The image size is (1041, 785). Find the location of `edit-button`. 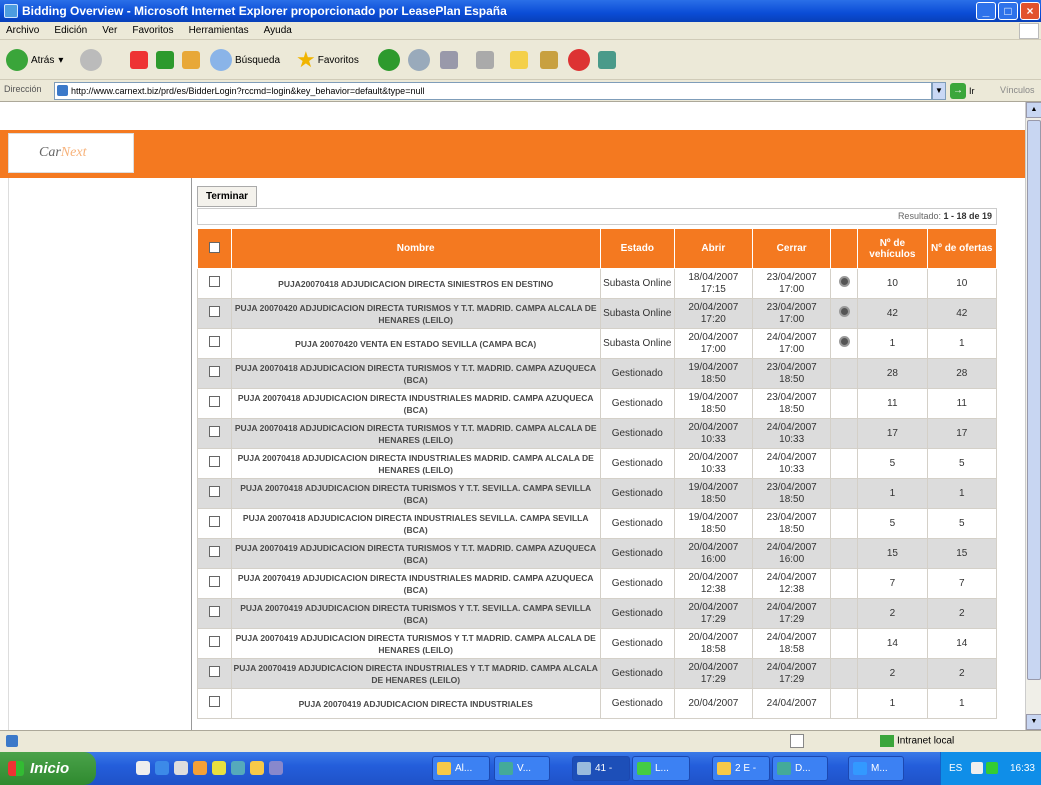

edit-button is located at coordinates (486, 60).